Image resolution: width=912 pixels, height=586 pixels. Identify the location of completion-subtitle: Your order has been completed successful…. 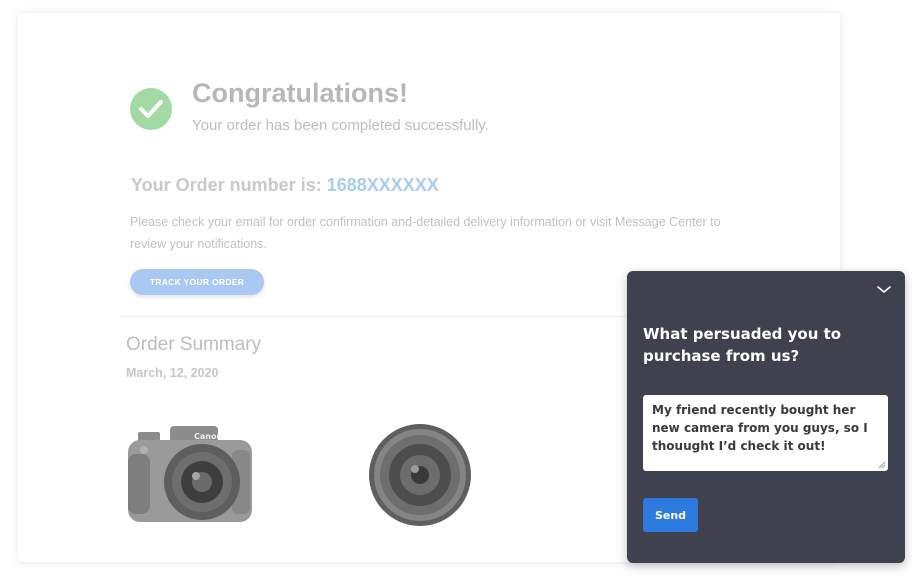
(340, 125).